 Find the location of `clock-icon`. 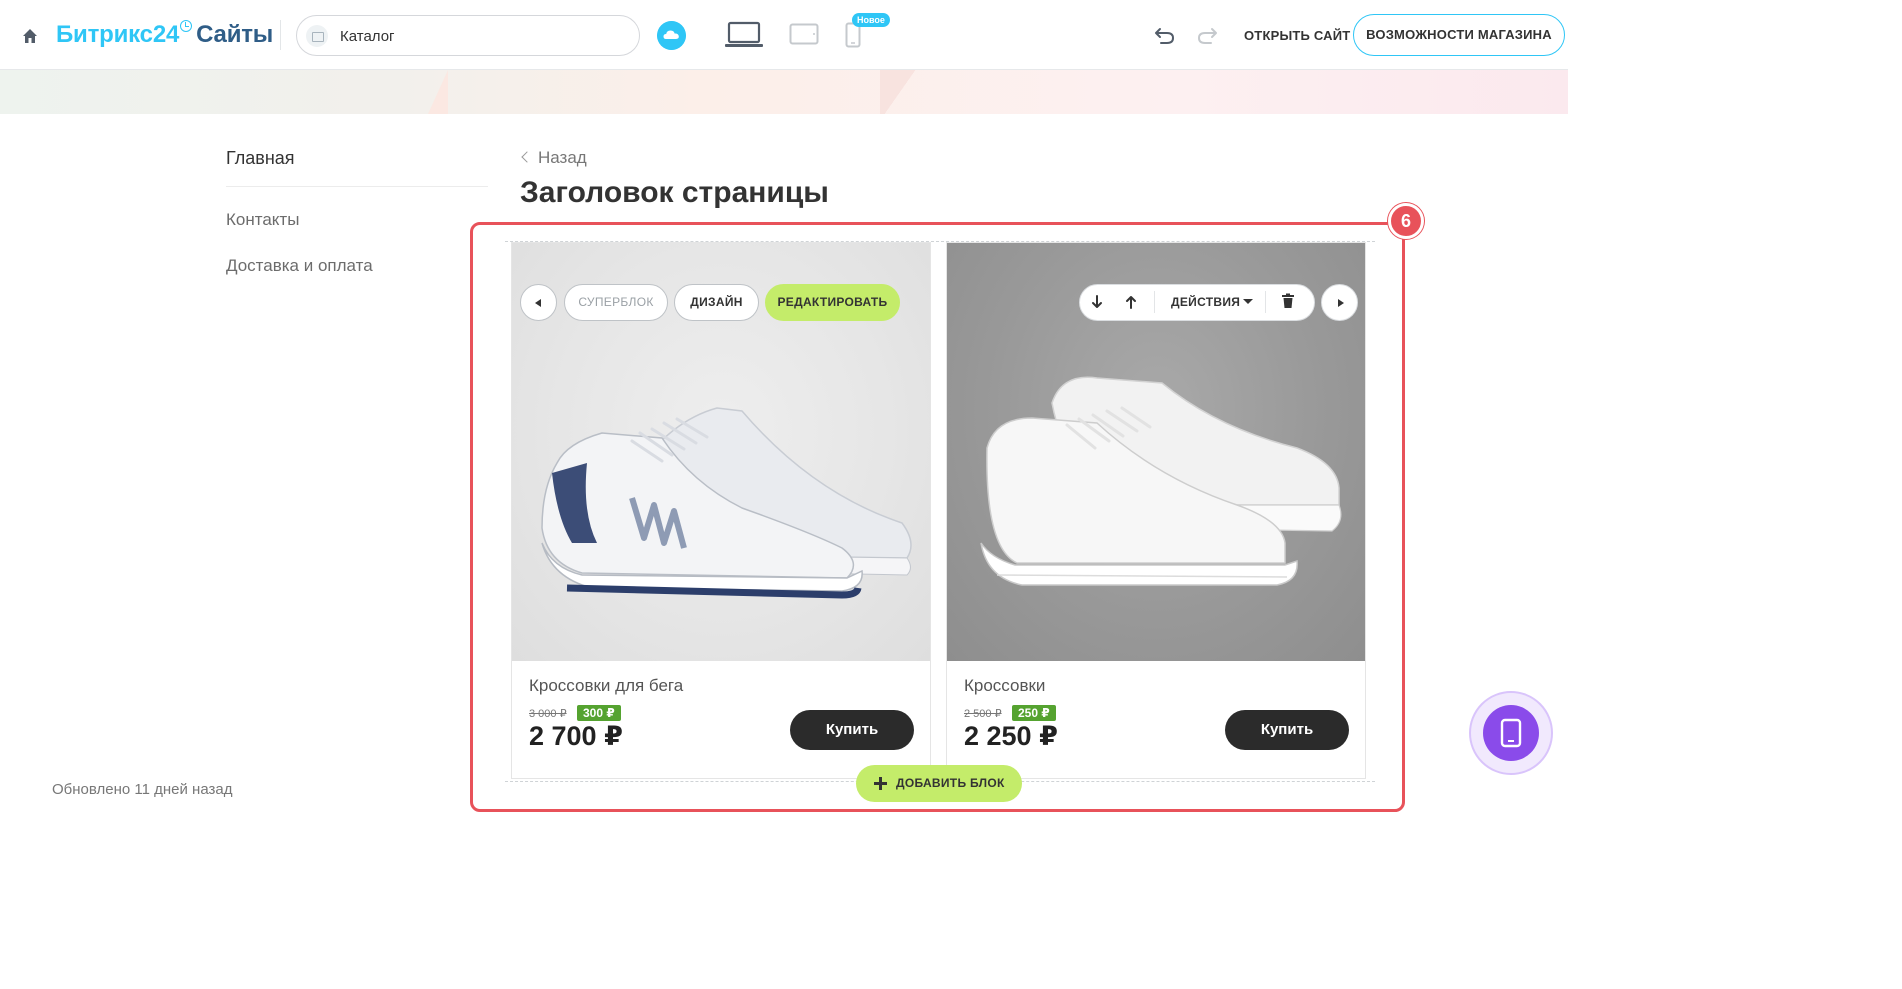

clock-icon is located at coordinates (186, 26).